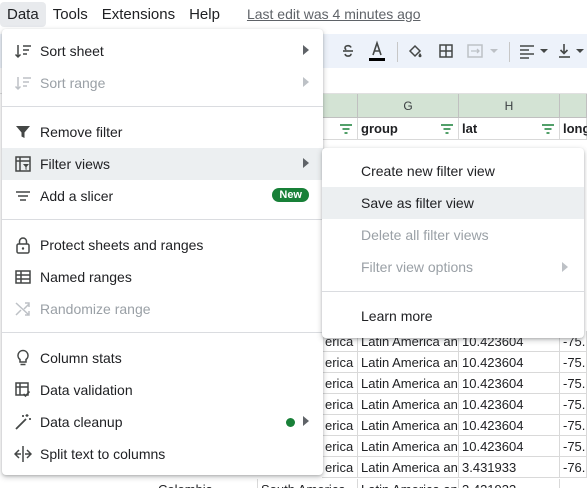  Describe the element at coordinates (103, 454) in the screenshot. I see `menu-item-label: Split text to columns` at that location.